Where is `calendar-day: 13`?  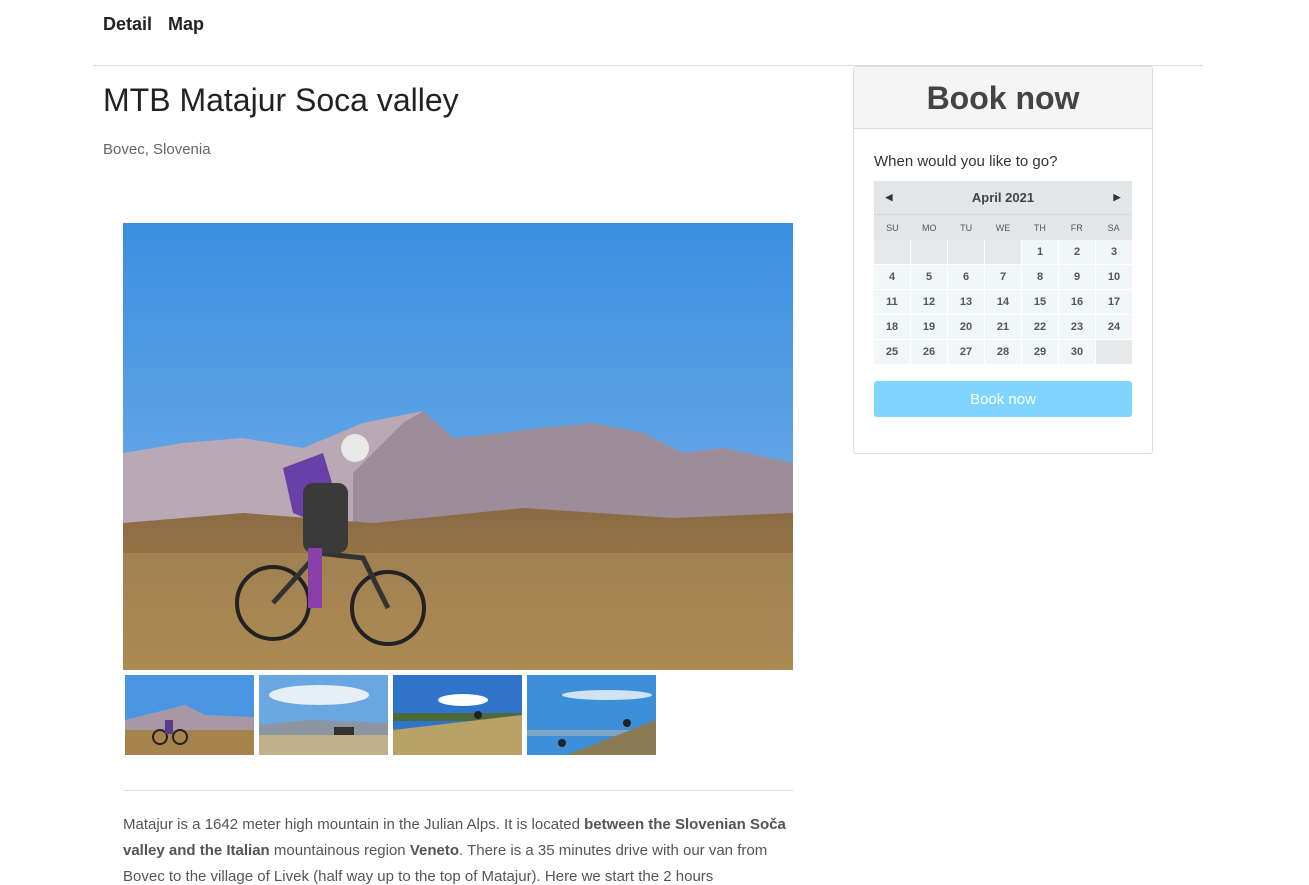
calendar-day: 13 is located at coordinates (966, 302).